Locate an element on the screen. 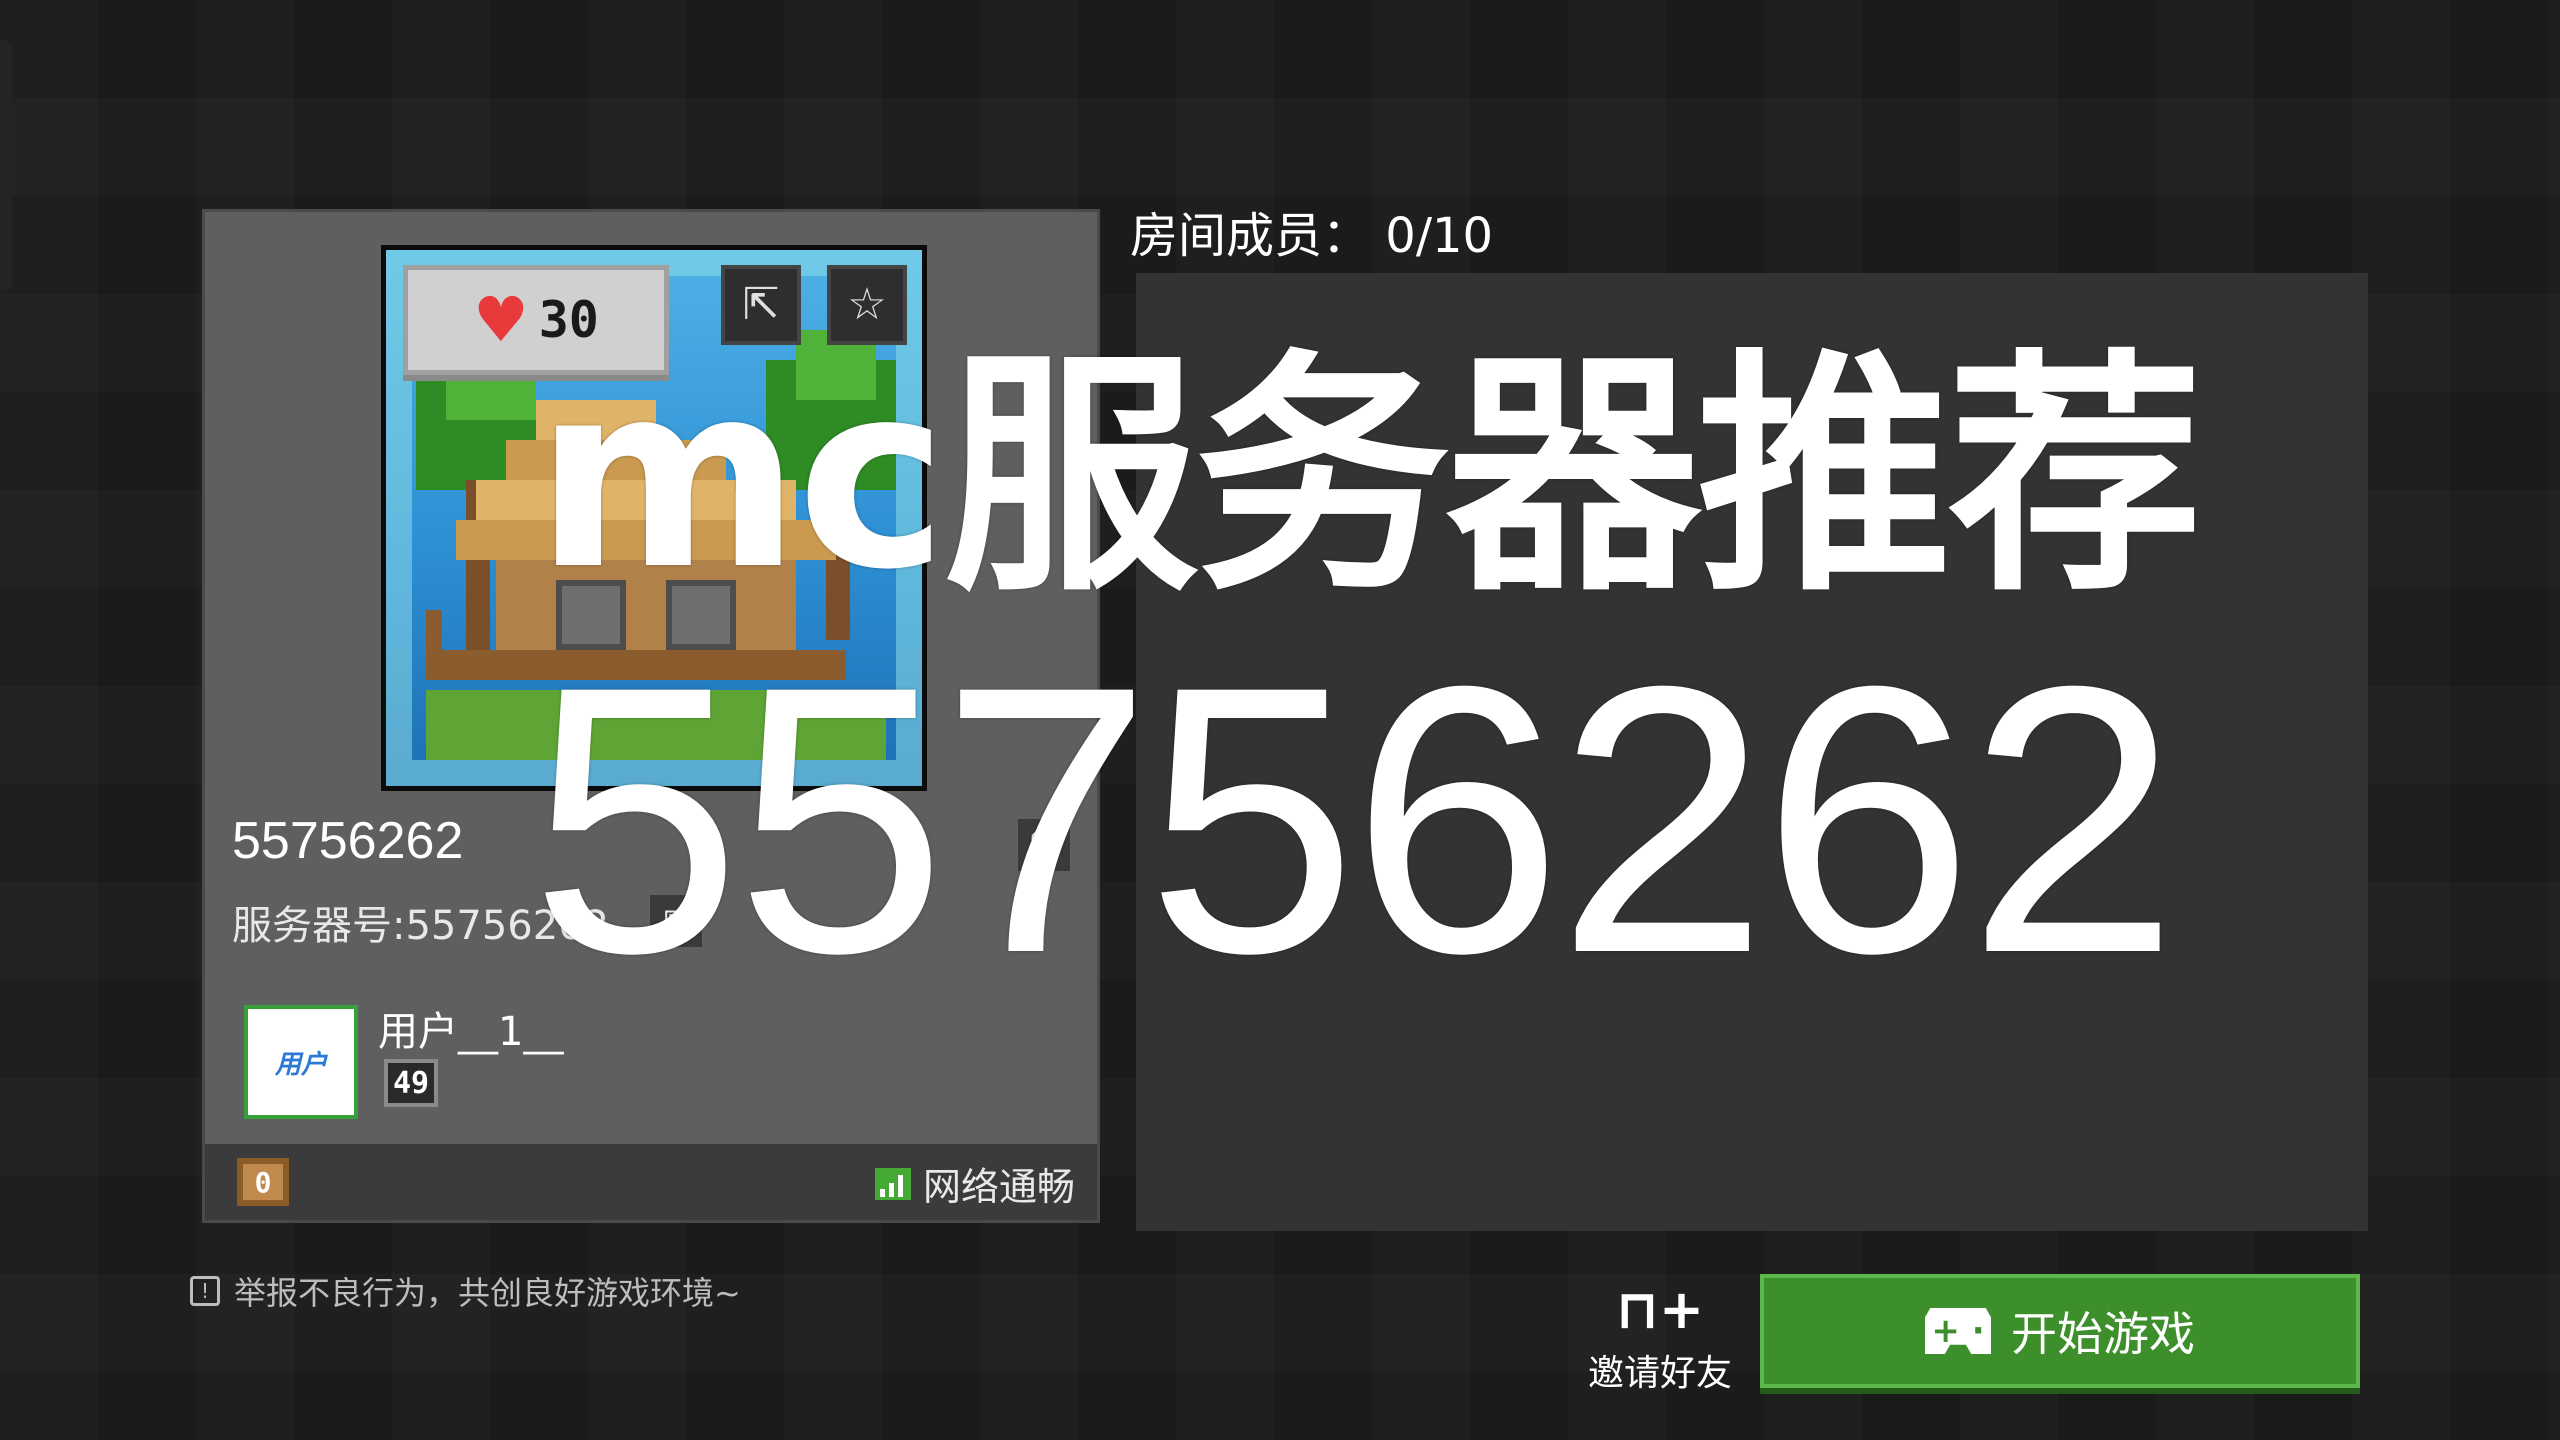 This screenshot has width=2560, height=1440. avatar: 用户 is located at coordinates (301, 1062).